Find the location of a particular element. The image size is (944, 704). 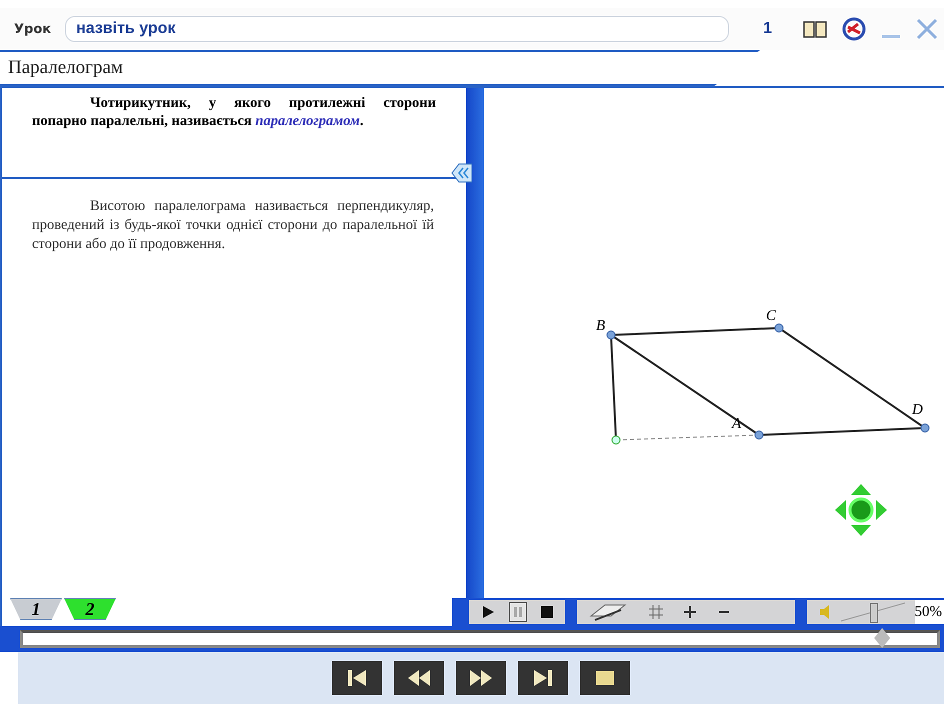

point-label: A is located at coordinates (737, 424).